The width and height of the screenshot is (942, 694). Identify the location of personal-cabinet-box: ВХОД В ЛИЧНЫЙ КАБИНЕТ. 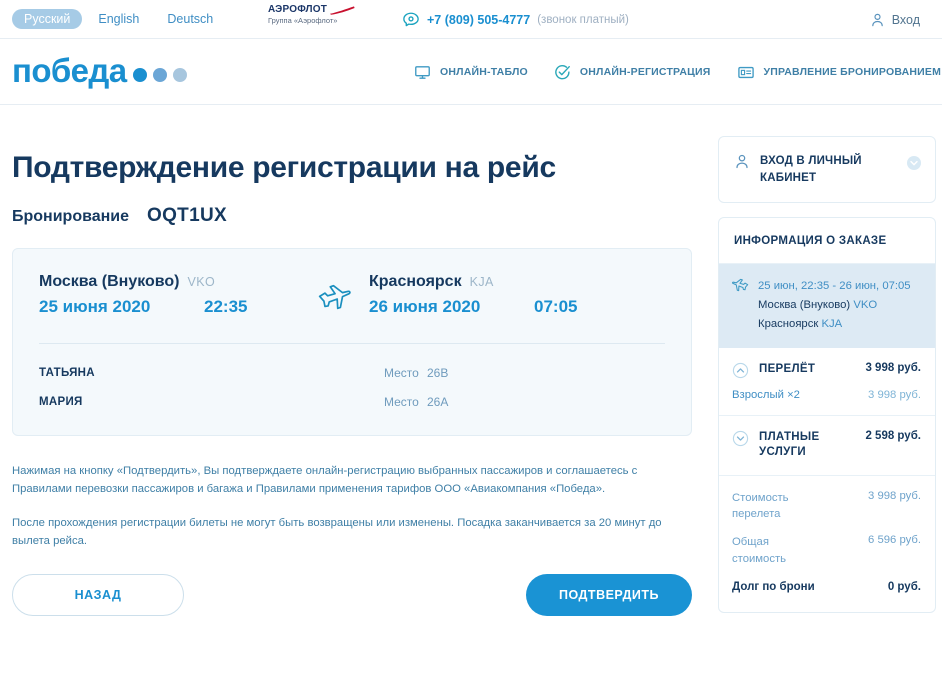
(827, 170).